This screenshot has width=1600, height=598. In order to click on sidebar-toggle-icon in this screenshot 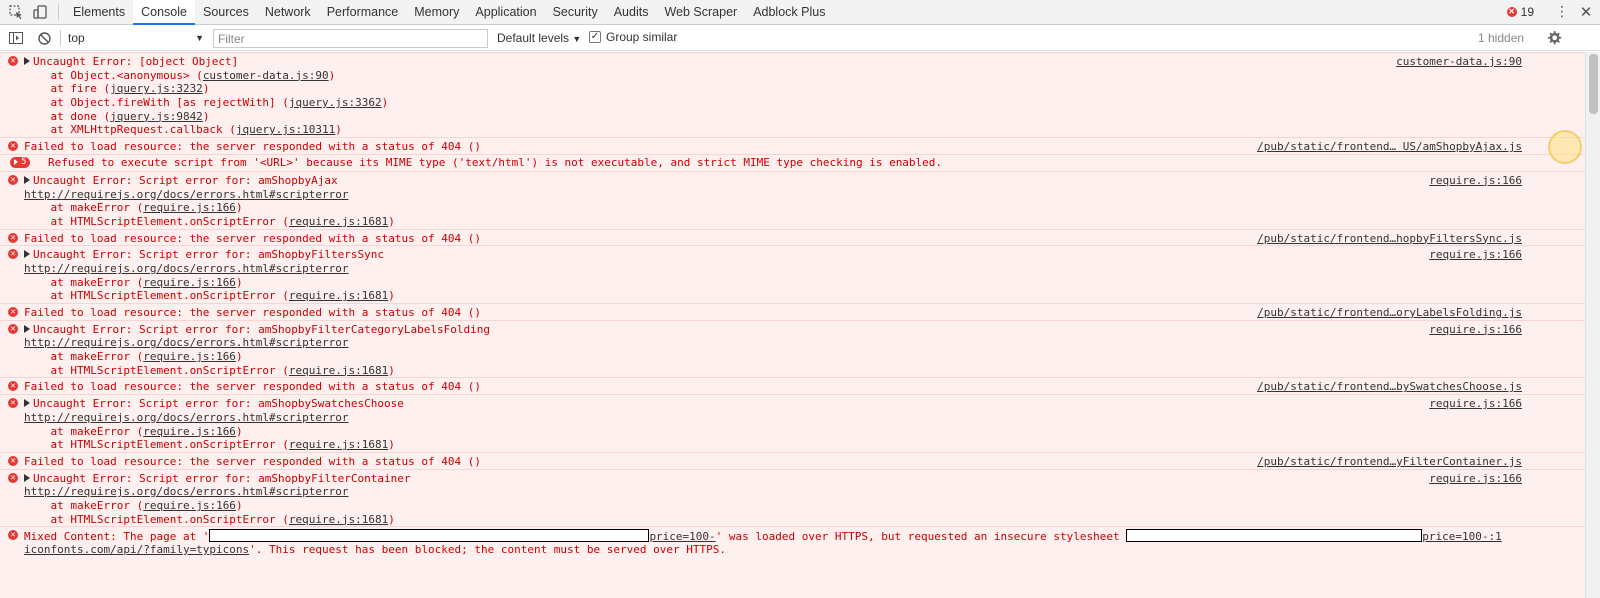, I will do `click(16, 38)`.